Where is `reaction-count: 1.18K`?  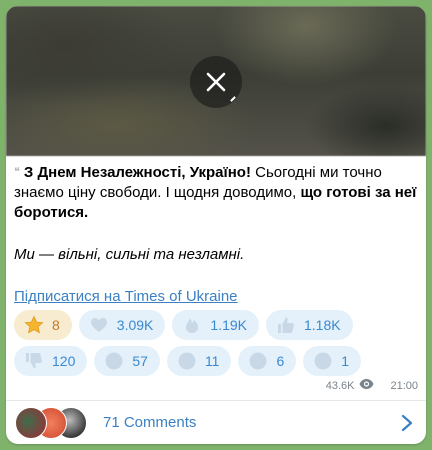 reaction-count: 1.18K is located at coordinates (322, 325).